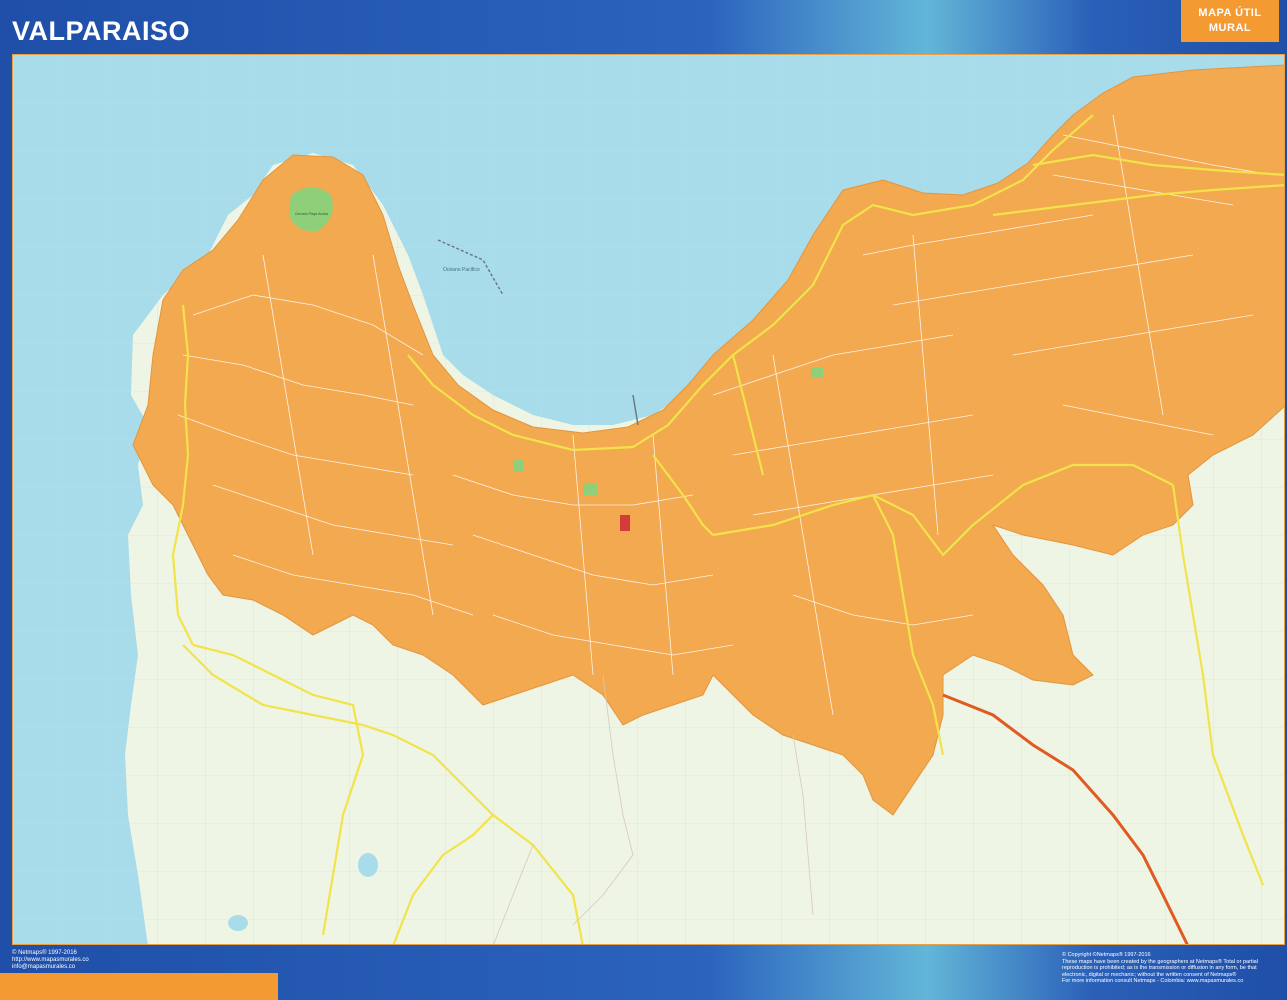 The height and width of the screenshot is (1000, 1287). What do you see at coordinates (1106, 955) in the screenshot?
I see `footer-right-line-1: © Copyright ©Netmaps® 1997-2016` at bounding box center [1106, 955].